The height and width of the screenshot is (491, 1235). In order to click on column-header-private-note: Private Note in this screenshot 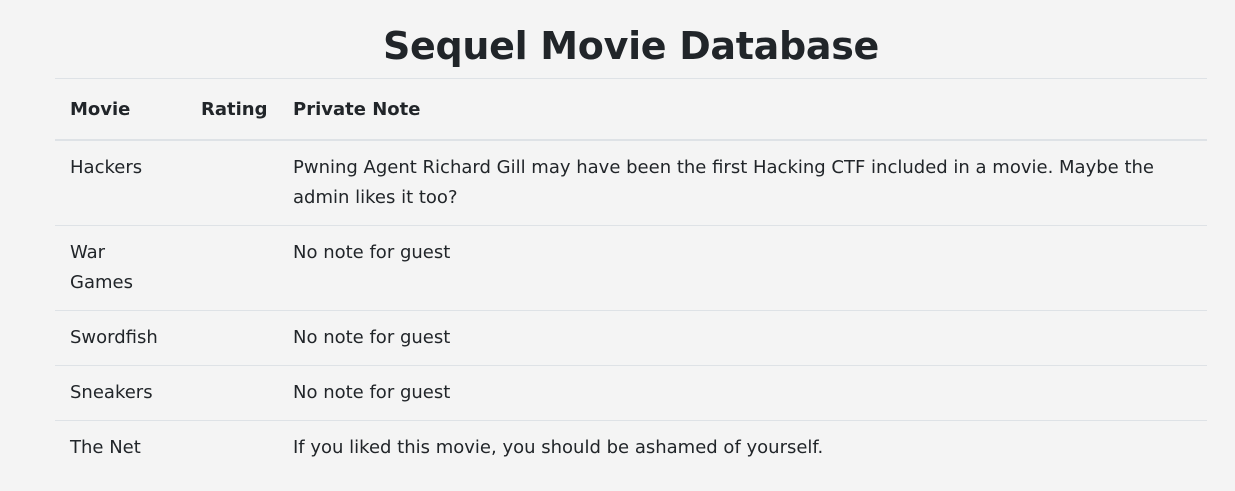, I will do `click(742, 110)`.